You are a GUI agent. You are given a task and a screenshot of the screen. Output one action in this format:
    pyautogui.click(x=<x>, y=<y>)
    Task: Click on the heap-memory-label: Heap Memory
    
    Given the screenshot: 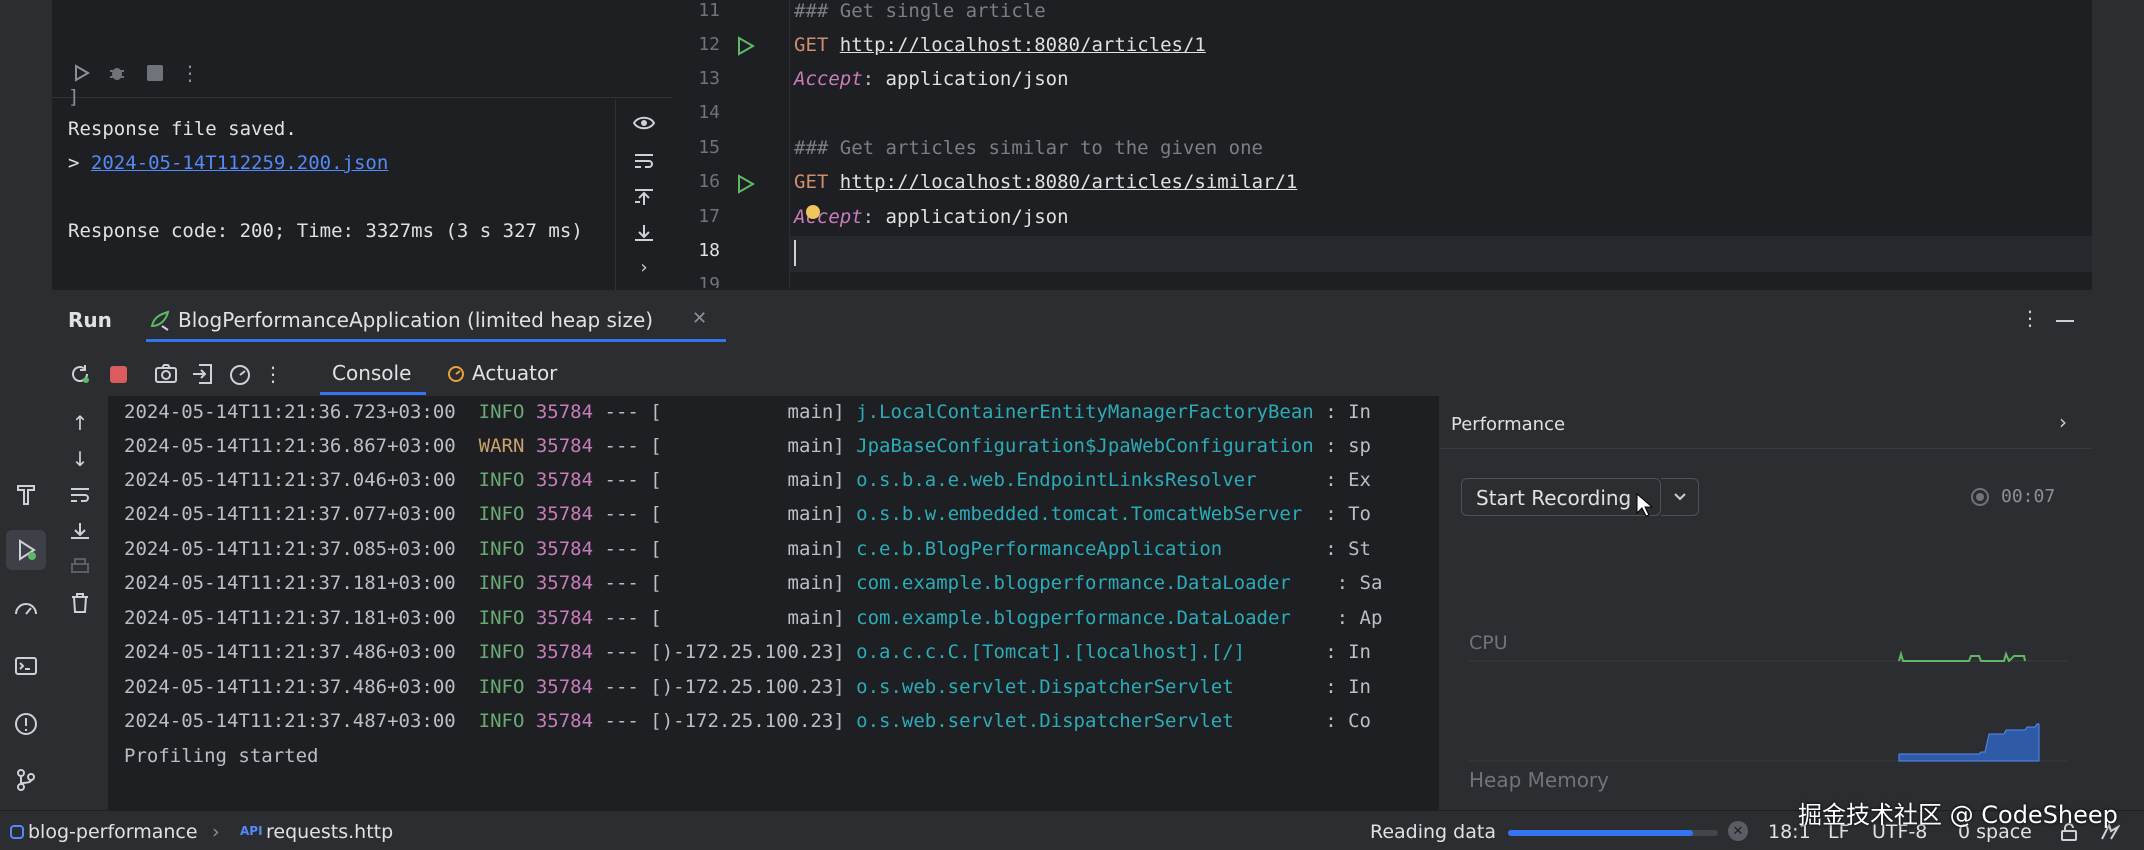 What is the action you would take?
    pyautogui.click(x=1539, y=780)
    